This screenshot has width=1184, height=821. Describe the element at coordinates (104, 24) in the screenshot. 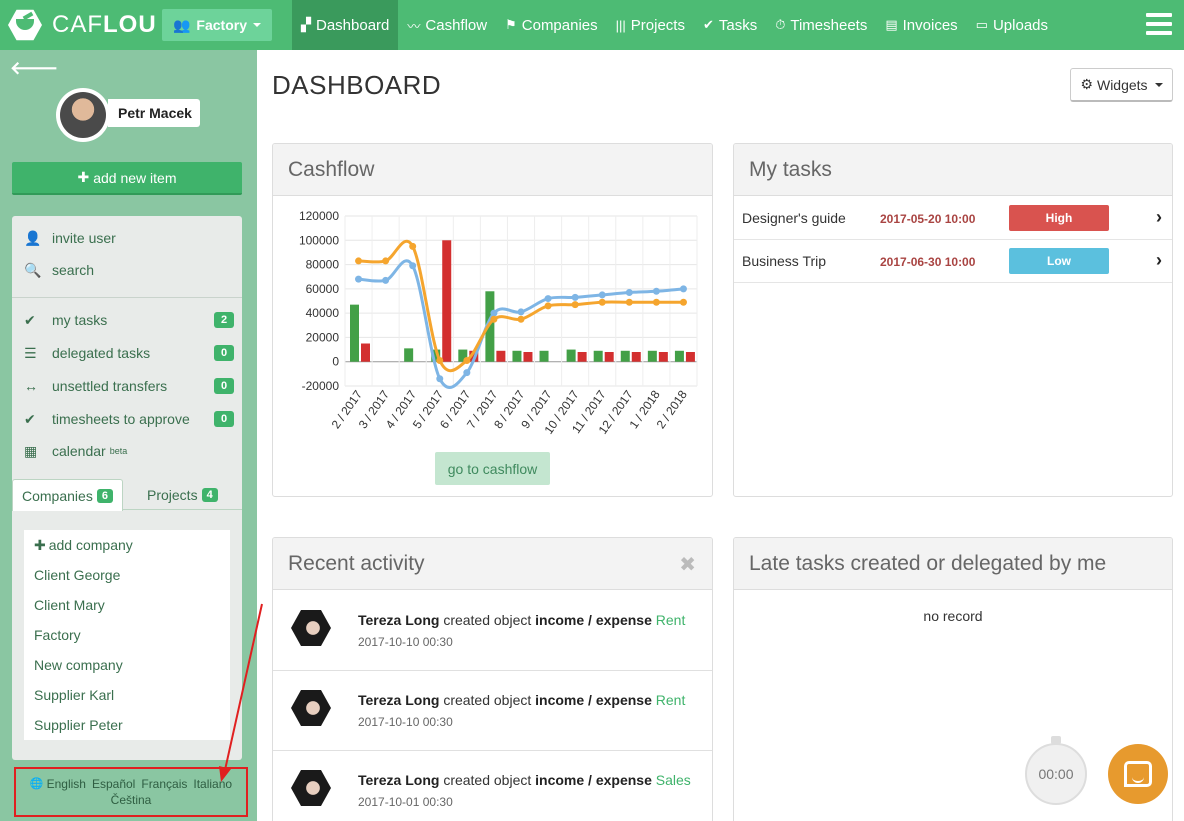

I see `brand-name: CAFLOU` at that location.